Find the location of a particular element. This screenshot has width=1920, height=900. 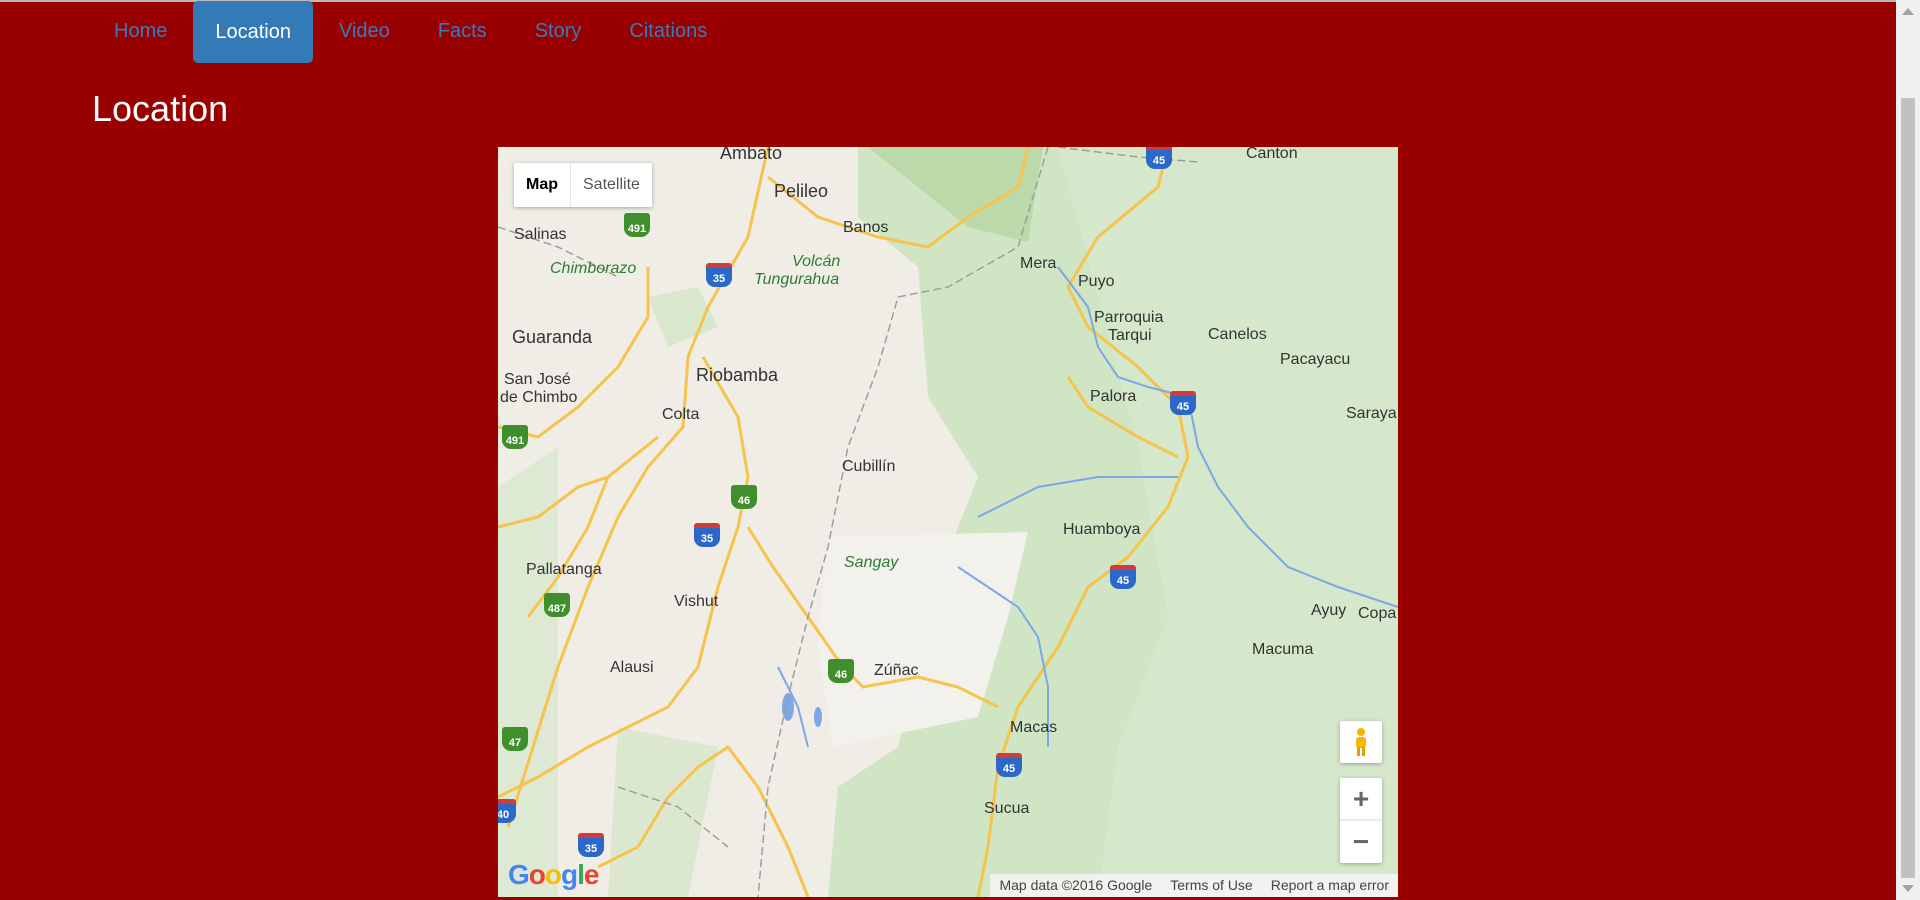

place-label: Palora is located at coordinates (1113, 396).